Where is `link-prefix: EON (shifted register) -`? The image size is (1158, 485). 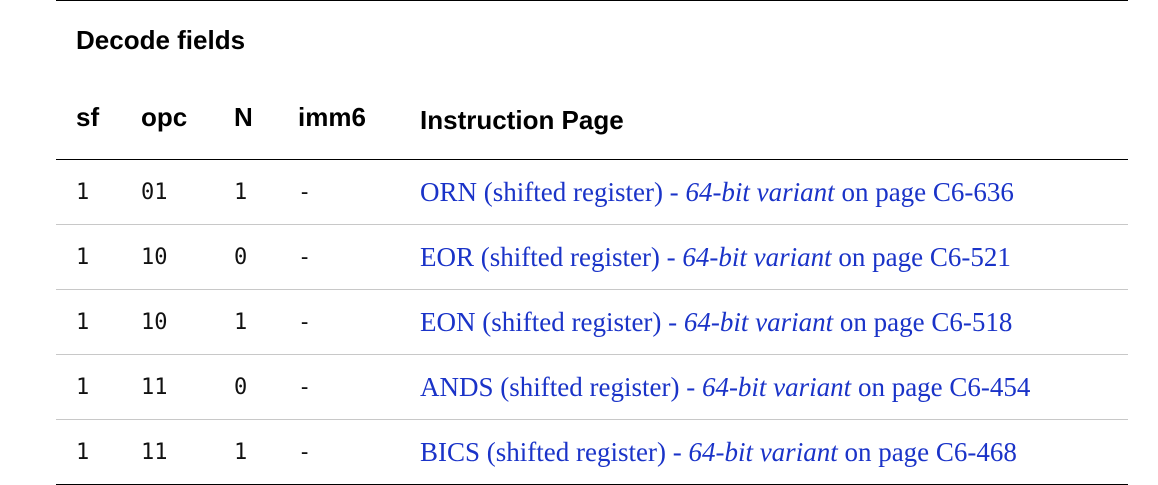
link-prefix: EON (shifted register) - is located at coordinates (552, 321).